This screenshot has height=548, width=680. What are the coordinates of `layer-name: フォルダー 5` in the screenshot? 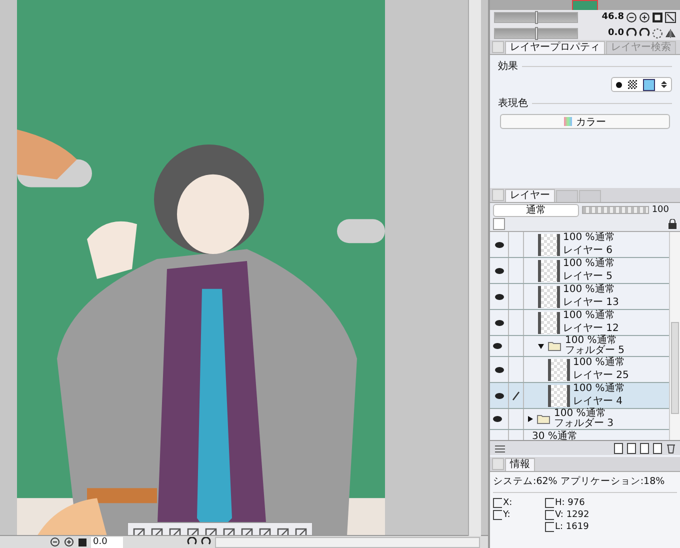 It's located at (595, 351).